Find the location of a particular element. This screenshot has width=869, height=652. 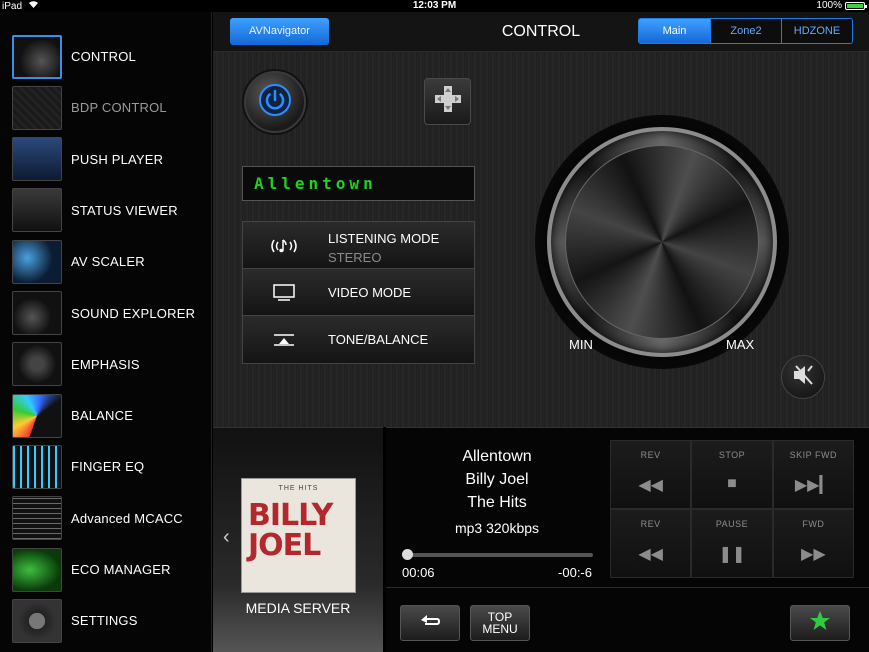

track-artist: Billy Joel is located at coordinates (497, 479).